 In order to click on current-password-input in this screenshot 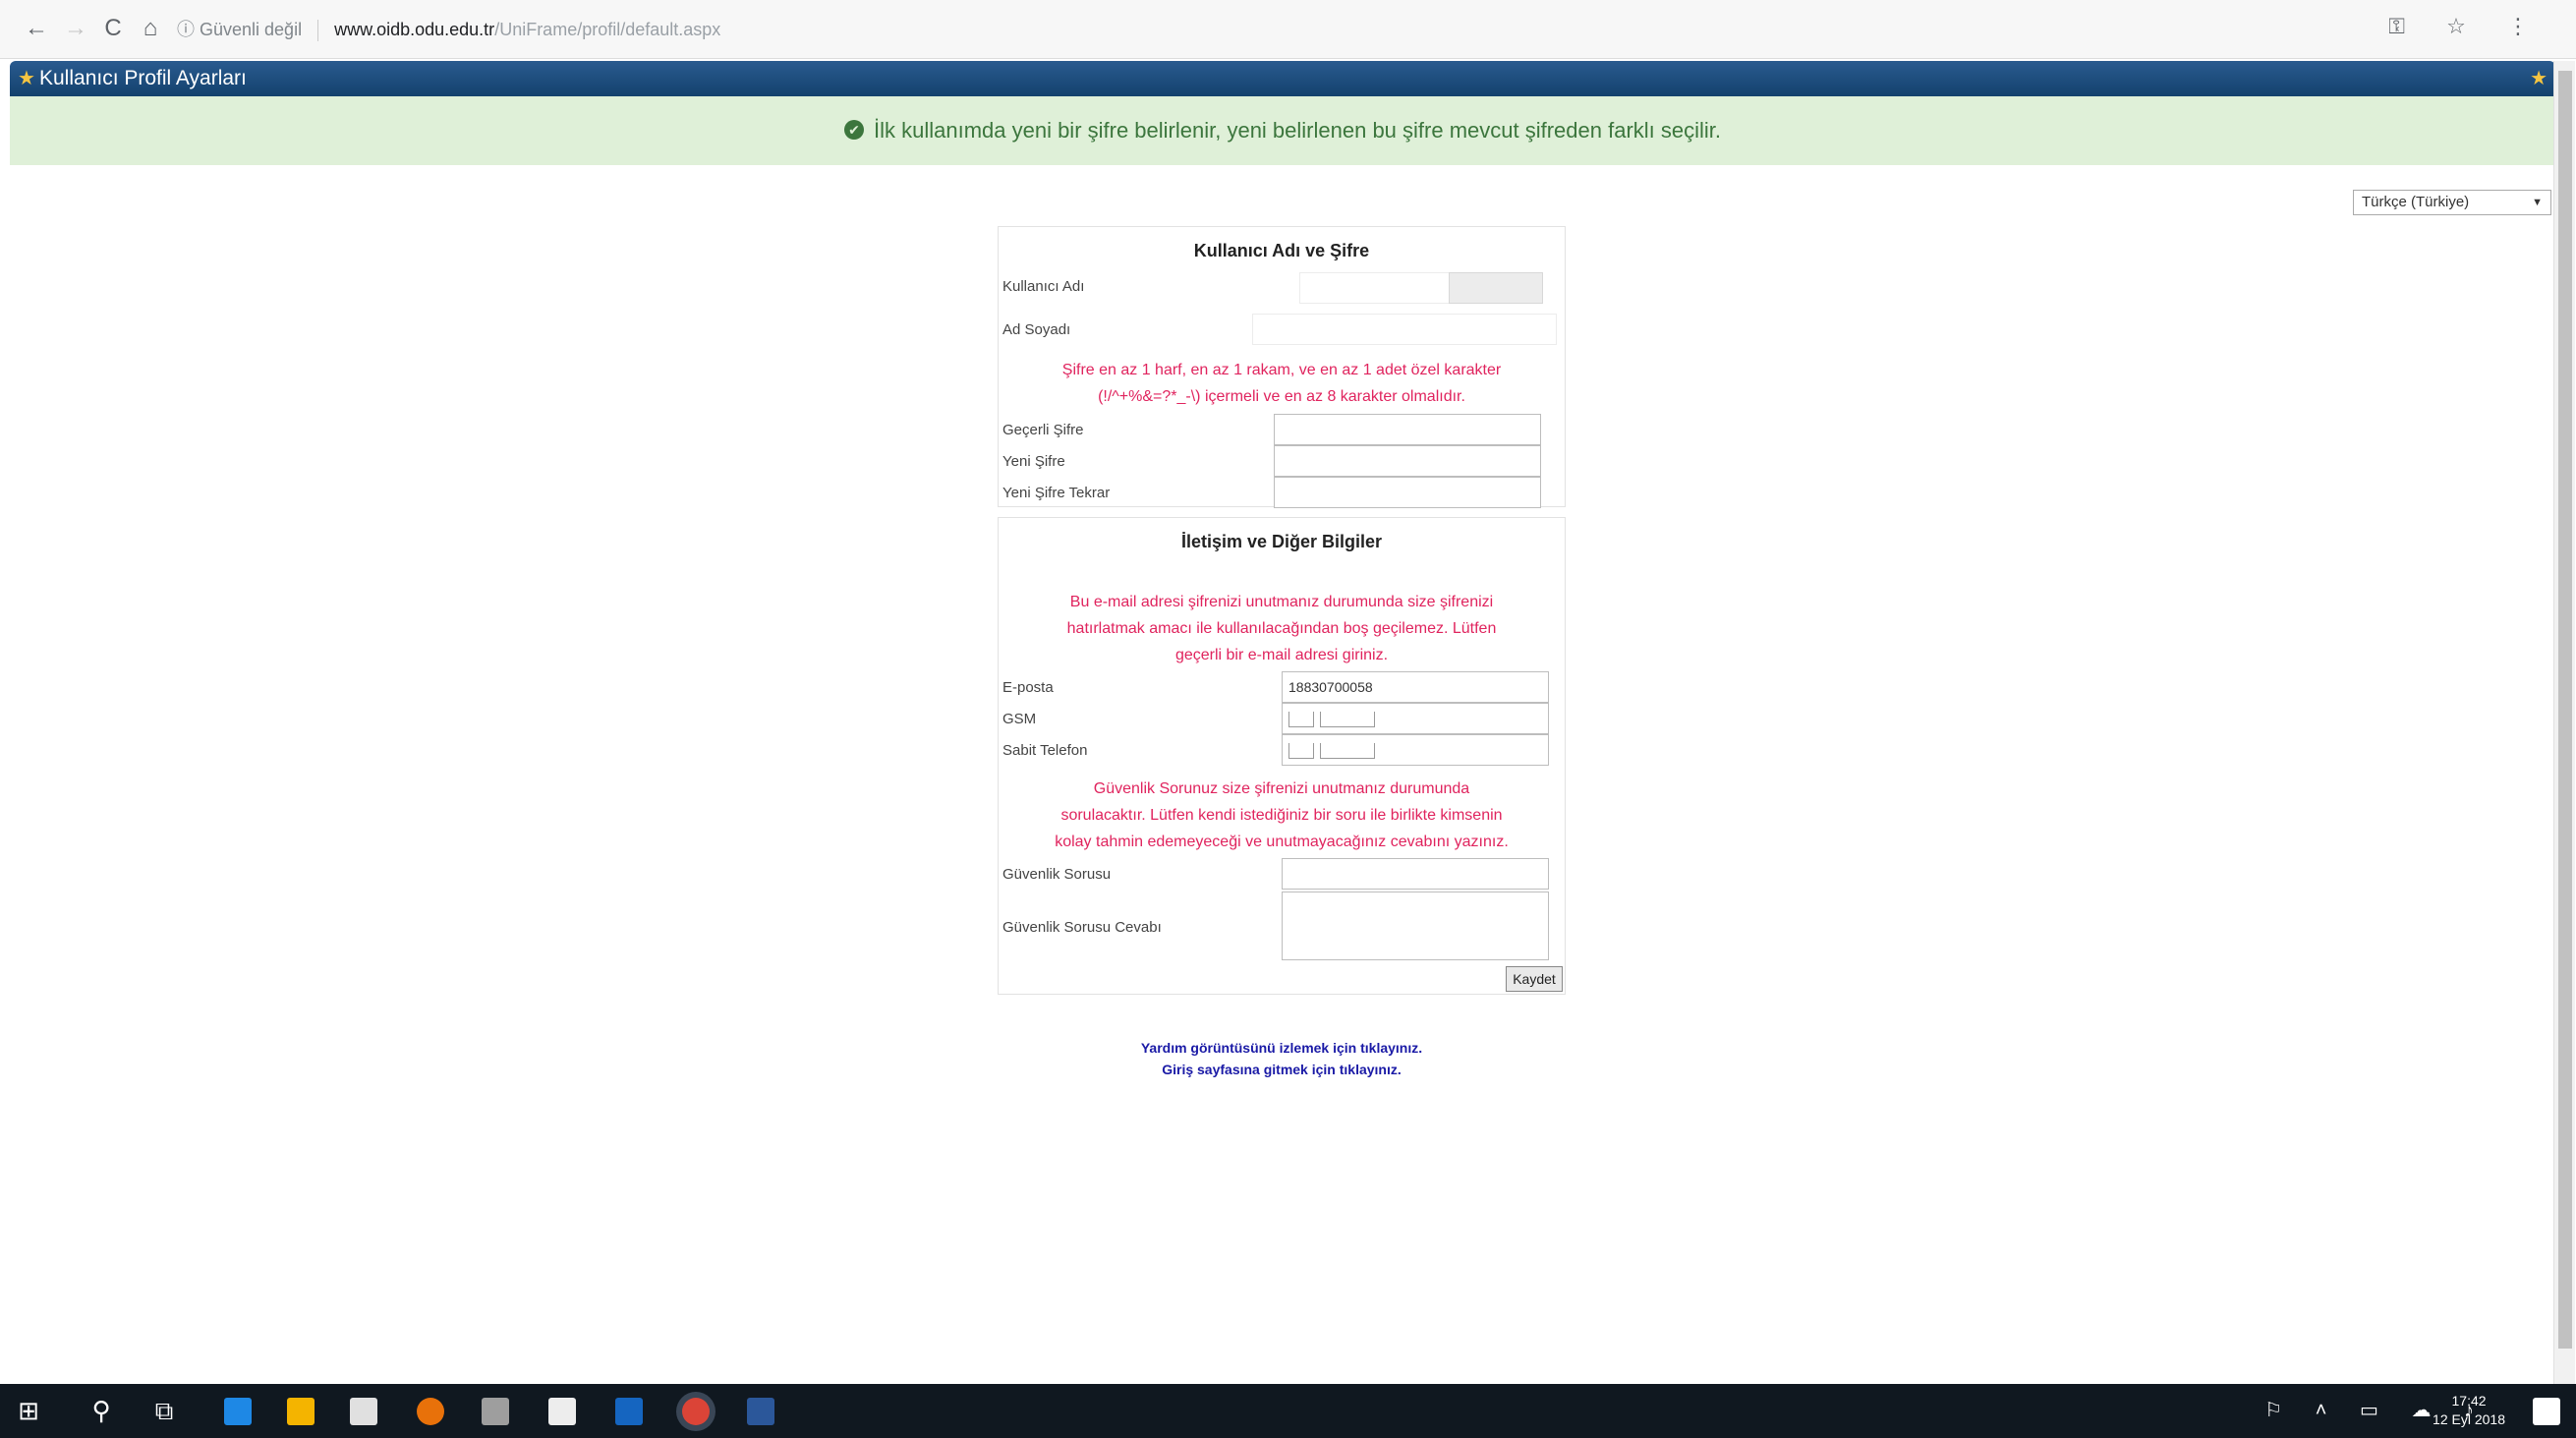, I will do `click(1407, 429)`.